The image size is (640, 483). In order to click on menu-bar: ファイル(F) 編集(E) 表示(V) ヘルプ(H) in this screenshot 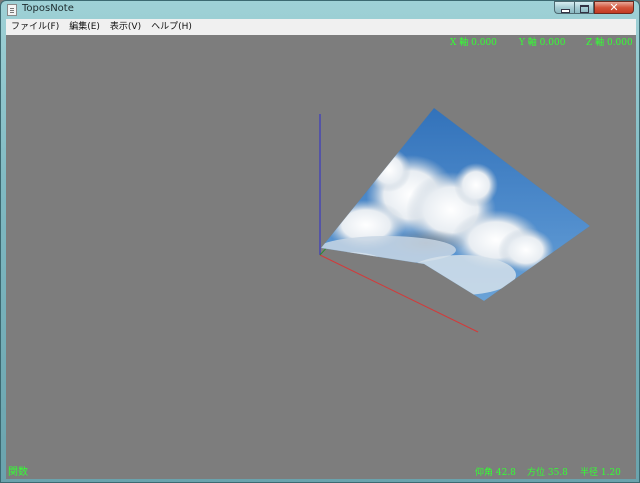, I will do `click(321, 27)`.